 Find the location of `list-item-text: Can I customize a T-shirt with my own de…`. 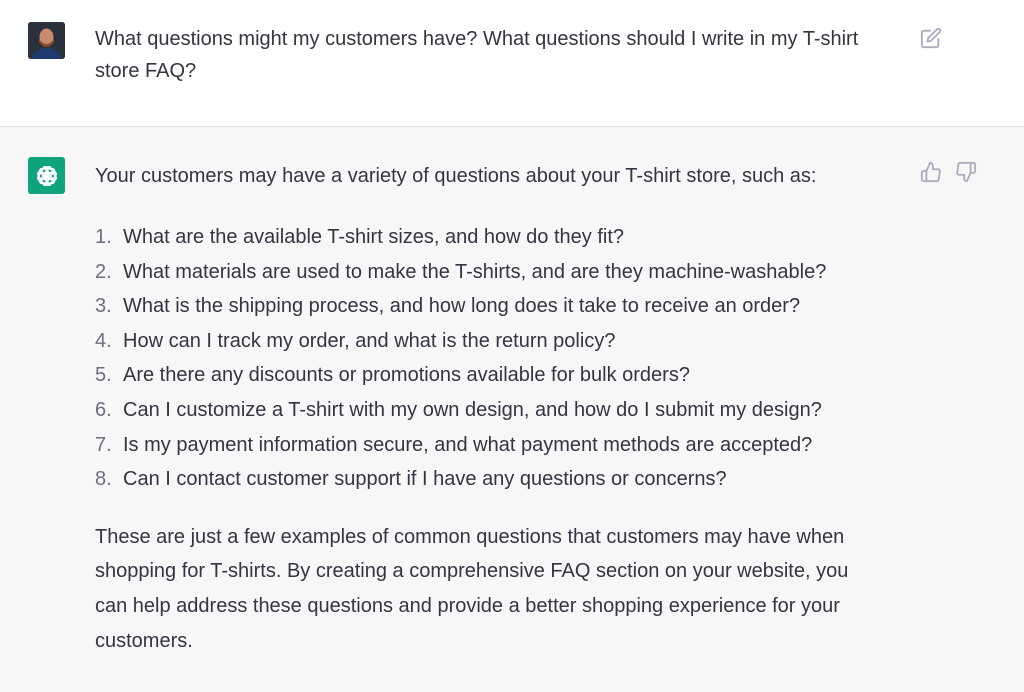

list-item-text: Can I customize a T-shirt with my own de… is located at coordinates (472, 409).